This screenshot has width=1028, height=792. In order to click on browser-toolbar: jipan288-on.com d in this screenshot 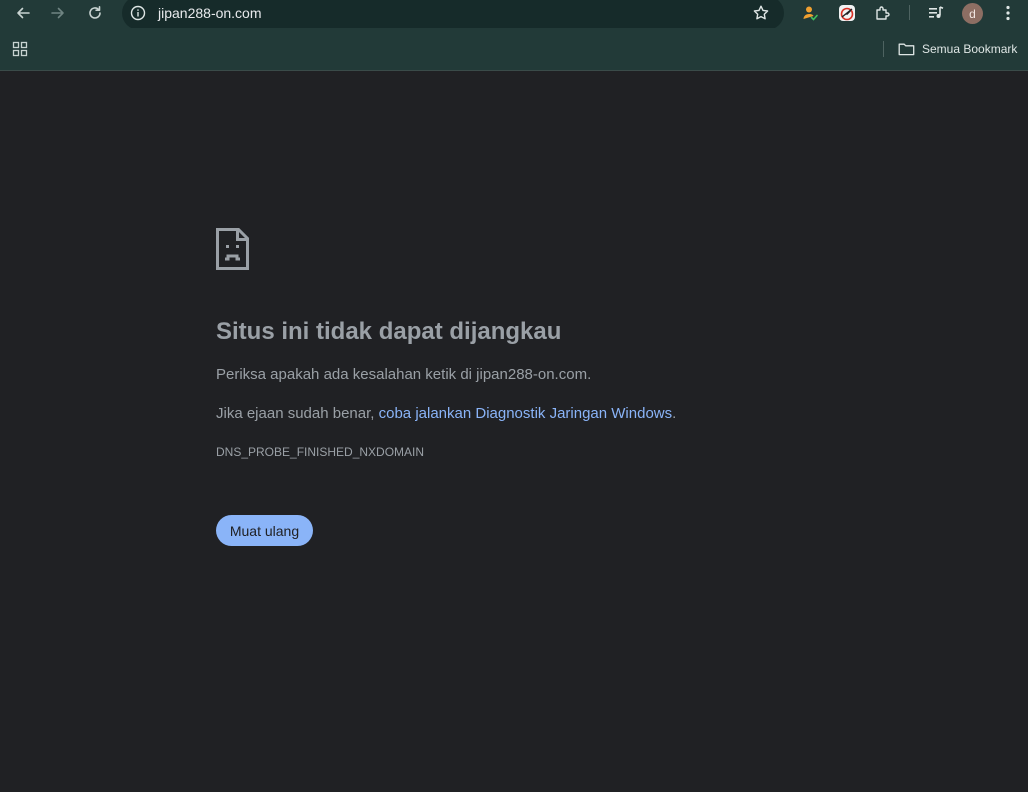, I will do `click(514, 15)`.